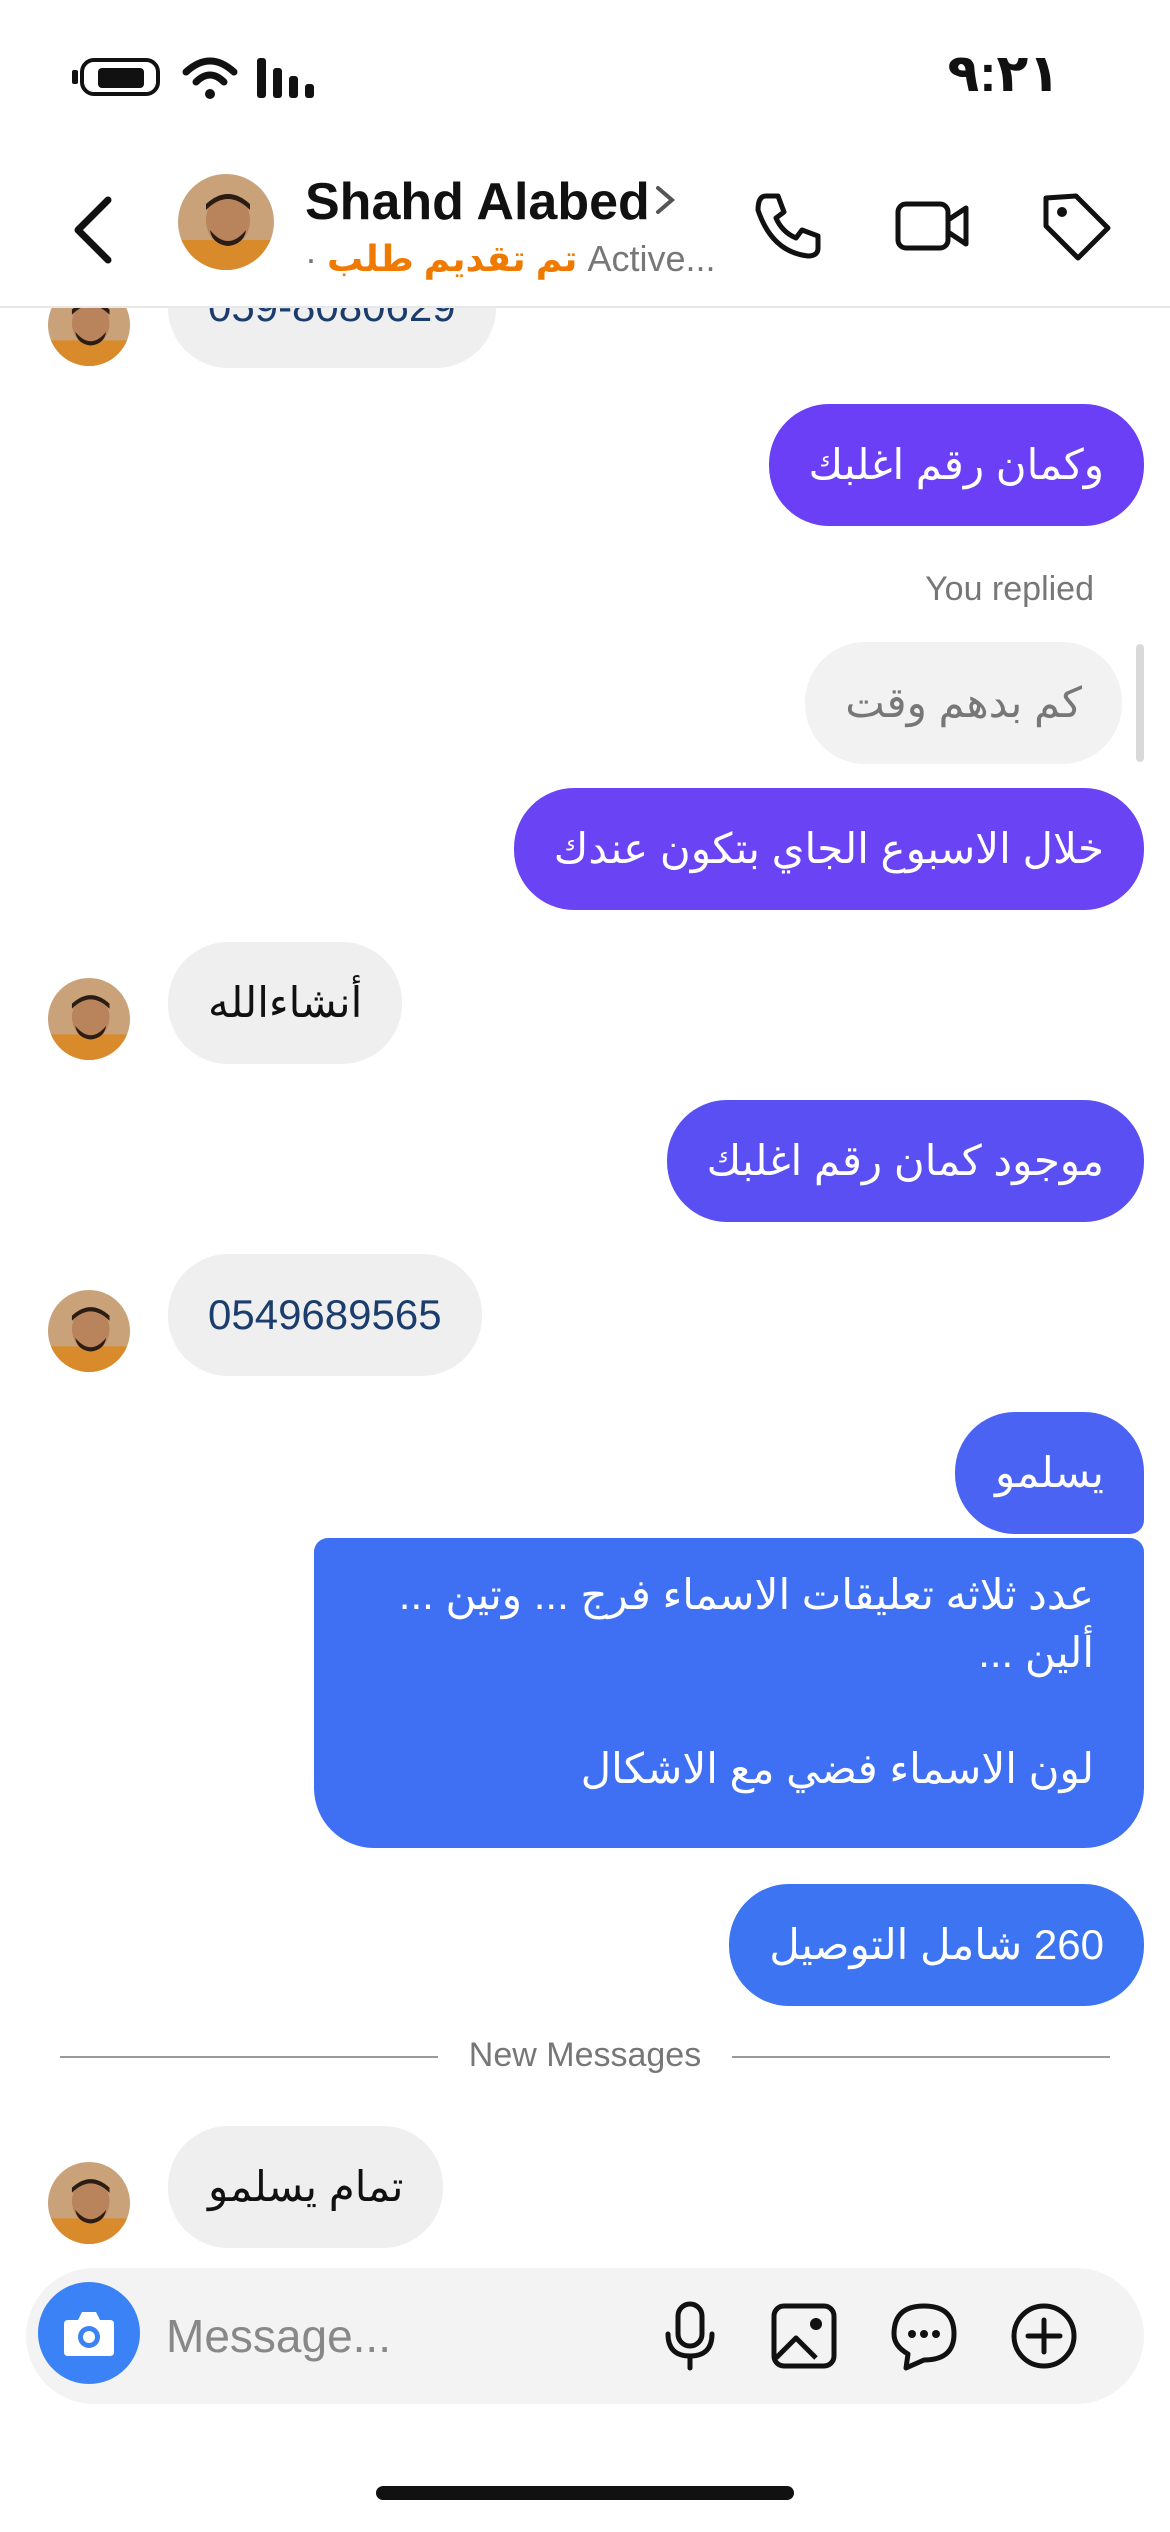 This screenshot has height=2532, width=1170. What do you see at coordinates (1009, 589) in the screenshot?
I see `replied-label: You replied` at bounding box center [1009, 589].